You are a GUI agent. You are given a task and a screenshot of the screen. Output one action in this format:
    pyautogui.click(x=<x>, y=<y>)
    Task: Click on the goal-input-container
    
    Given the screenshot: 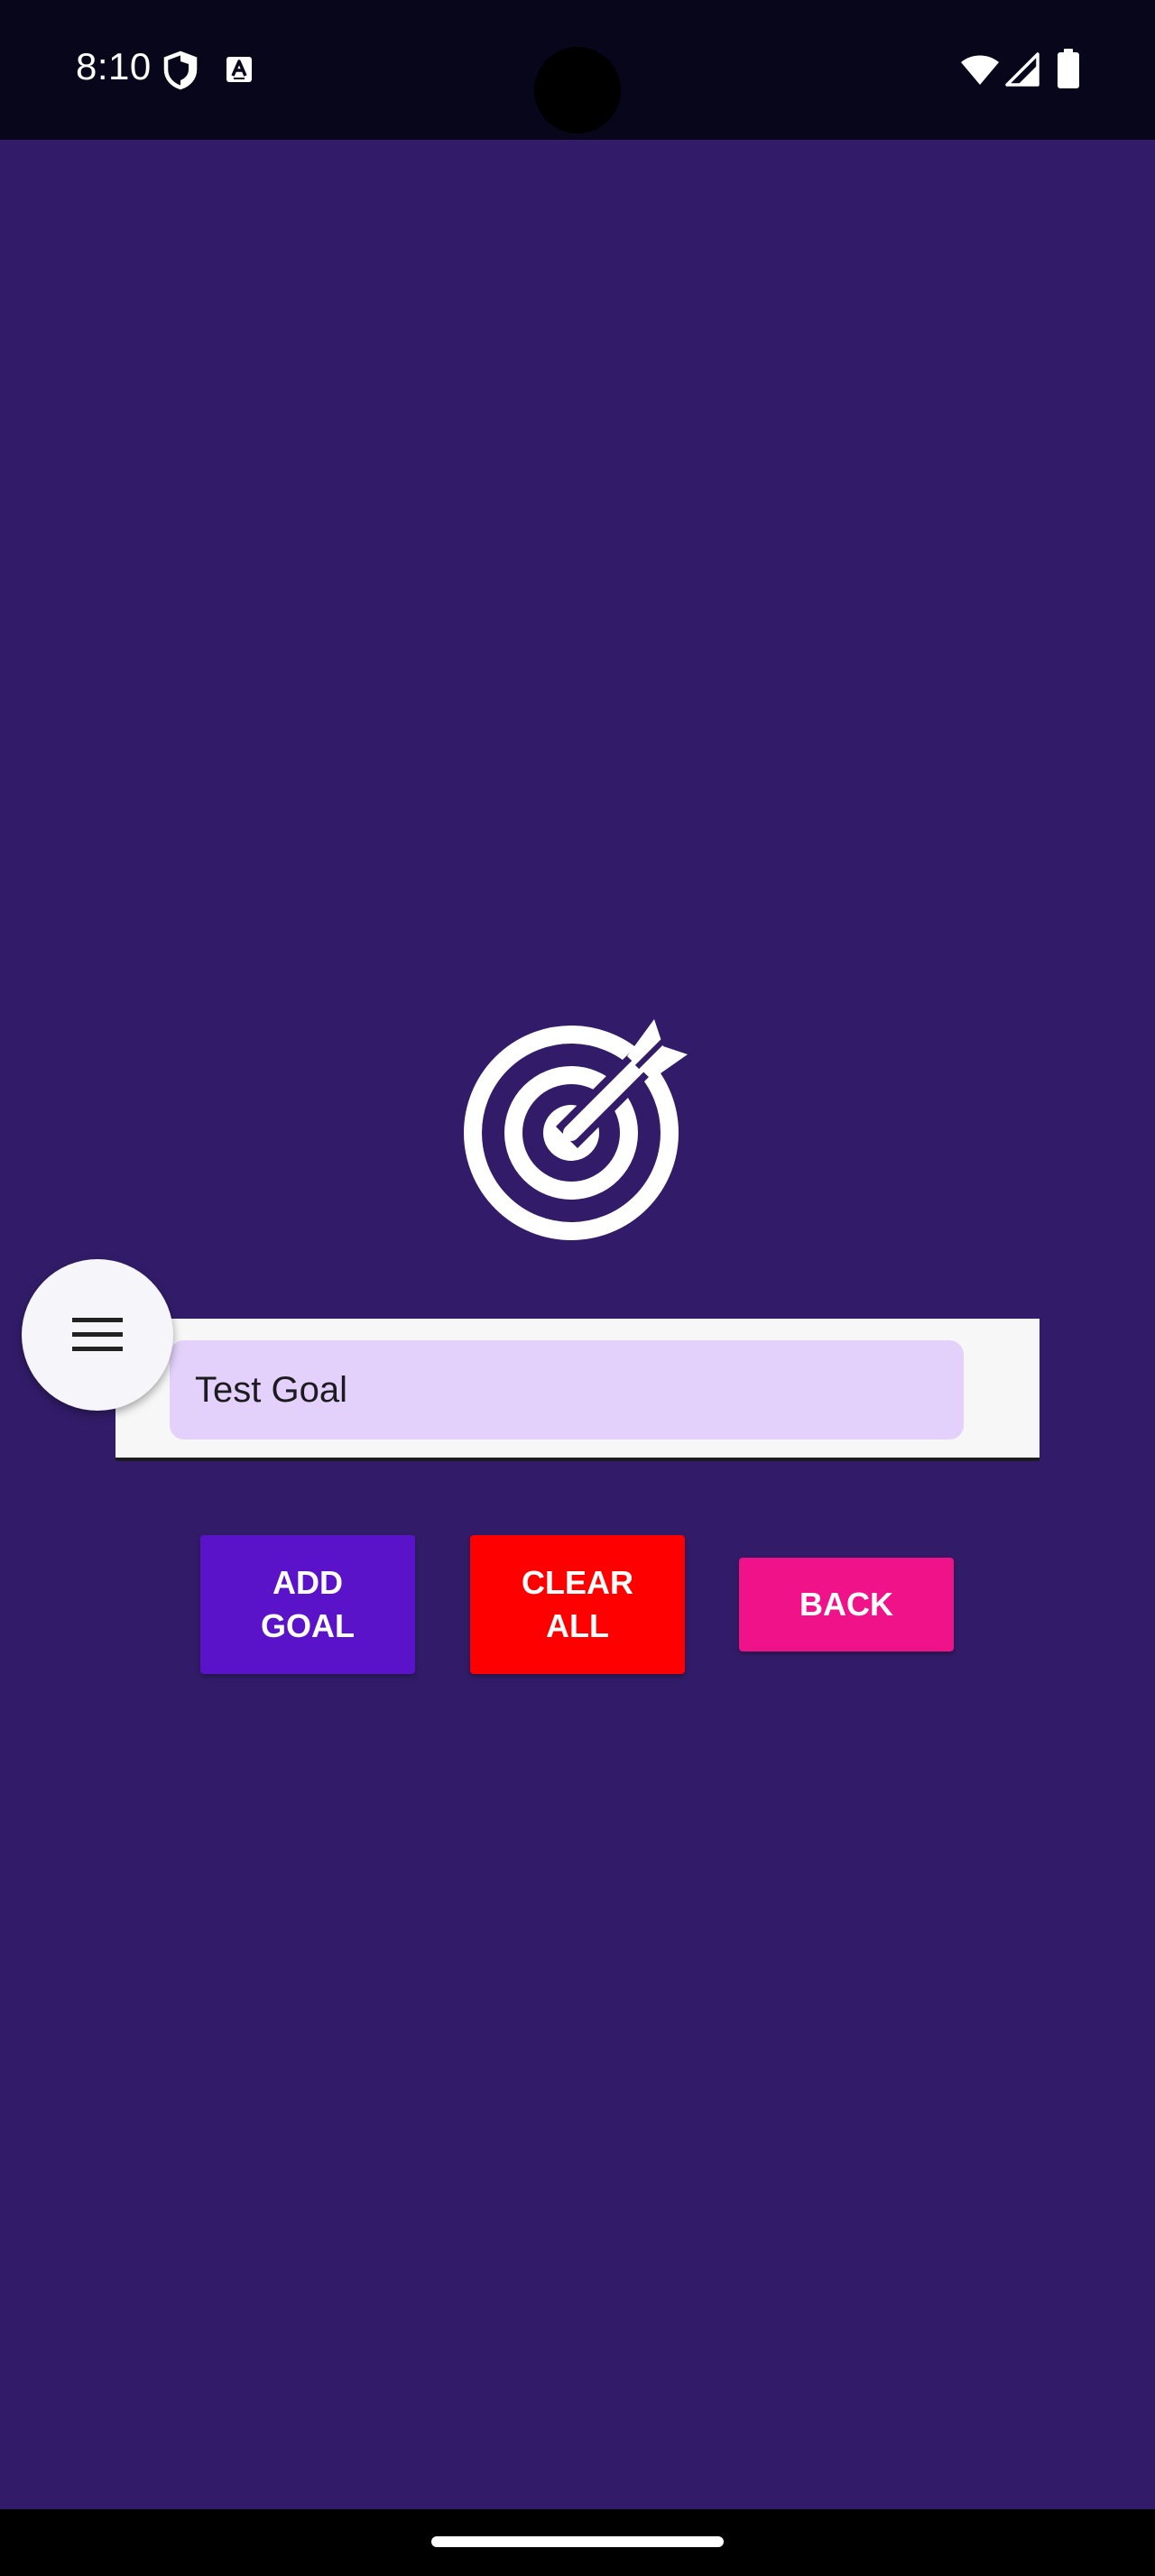 What is the action you would take?
    pyautogui.click(x=578, y=1390)
    